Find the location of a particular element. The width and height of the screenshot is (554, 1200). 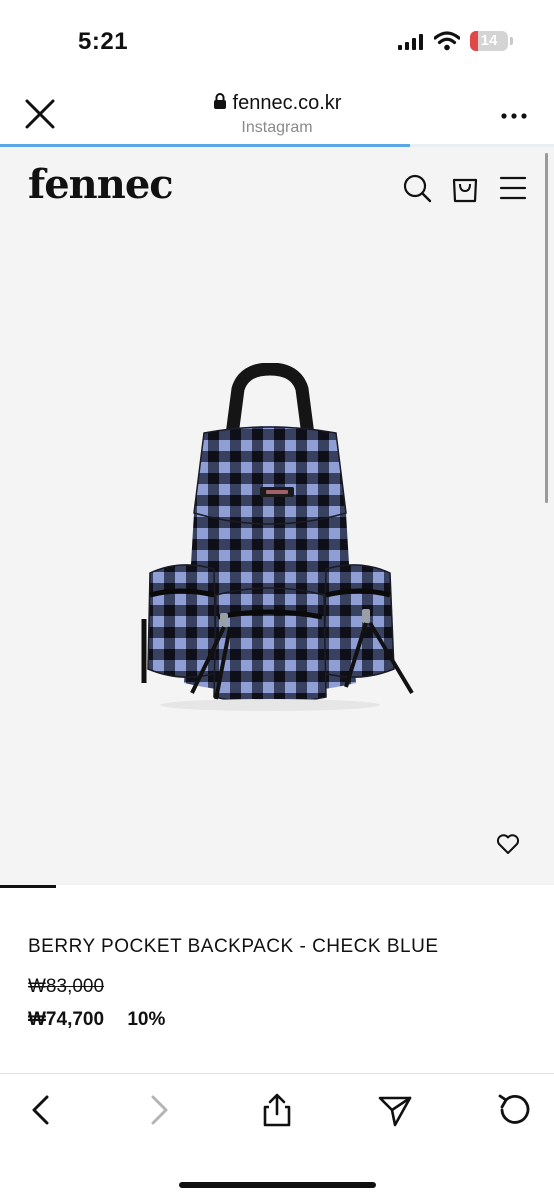

close-button is located at coordinates (40, 114).